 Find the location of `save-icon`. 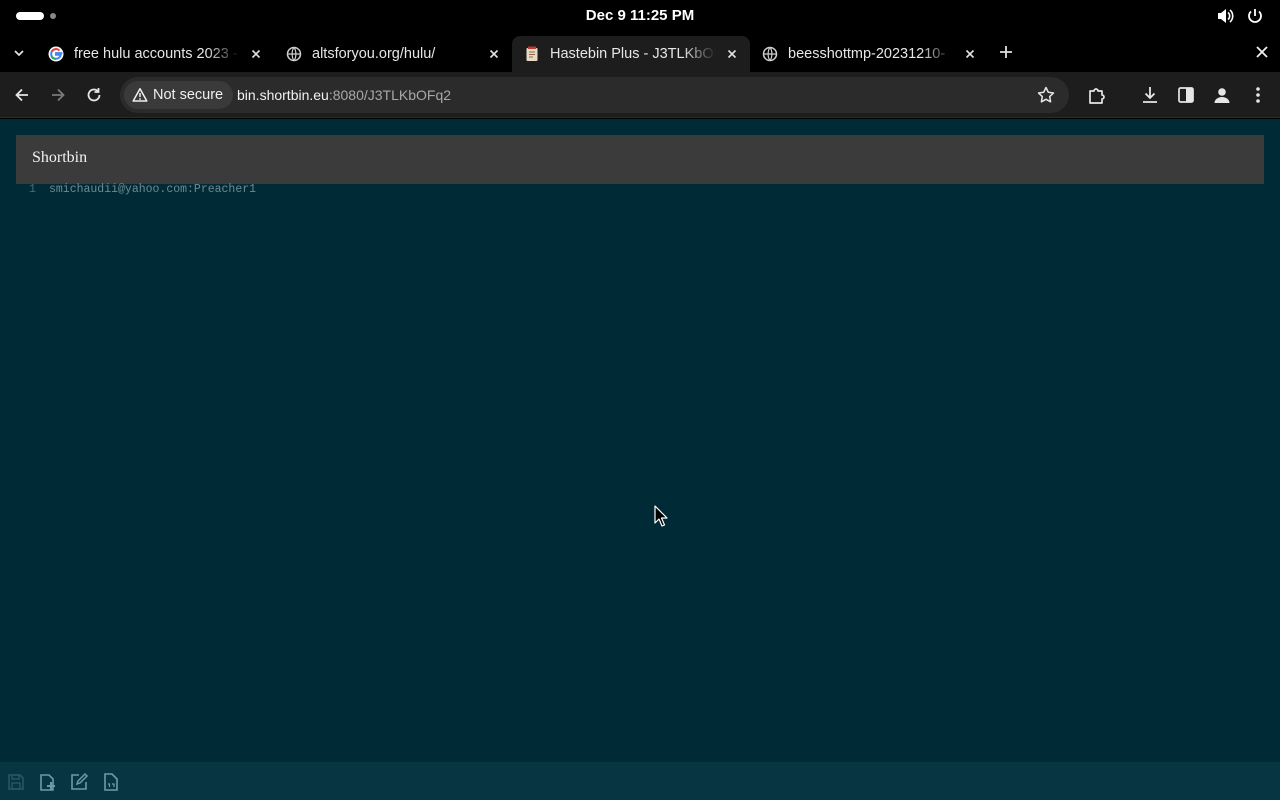

save-icon is located at coordinates (16, 782).